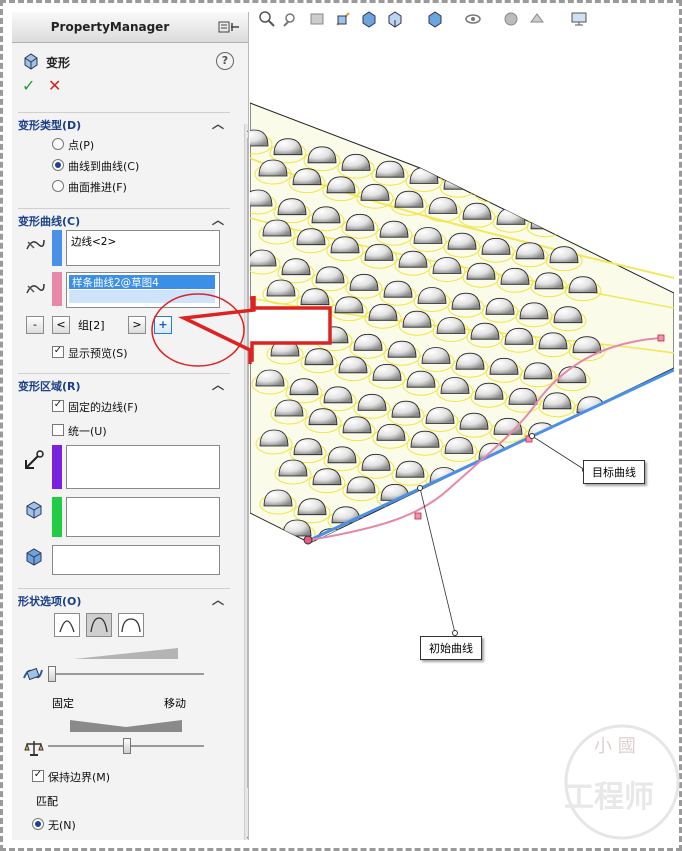 Image resolution: width=682 pixels, height=851 pixels. What do you see at coordinates (143, 248) in the screenshot?
I see `initial-curve-selection-box: 边线<2>` at bounding box center [143, 248].